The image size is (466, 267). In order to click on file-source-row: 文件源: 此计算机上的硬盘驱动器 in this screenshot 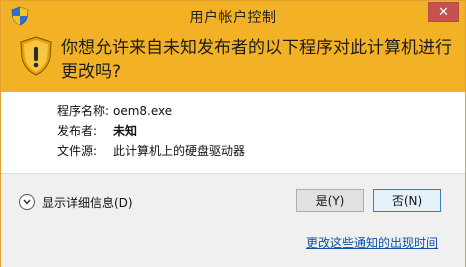, I will do `click(151, 151)`.